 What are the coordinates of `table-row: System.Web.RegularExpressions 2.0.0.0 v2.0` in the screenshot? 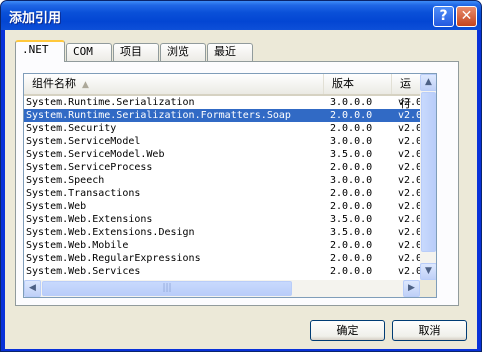 It's located at (223, 258).